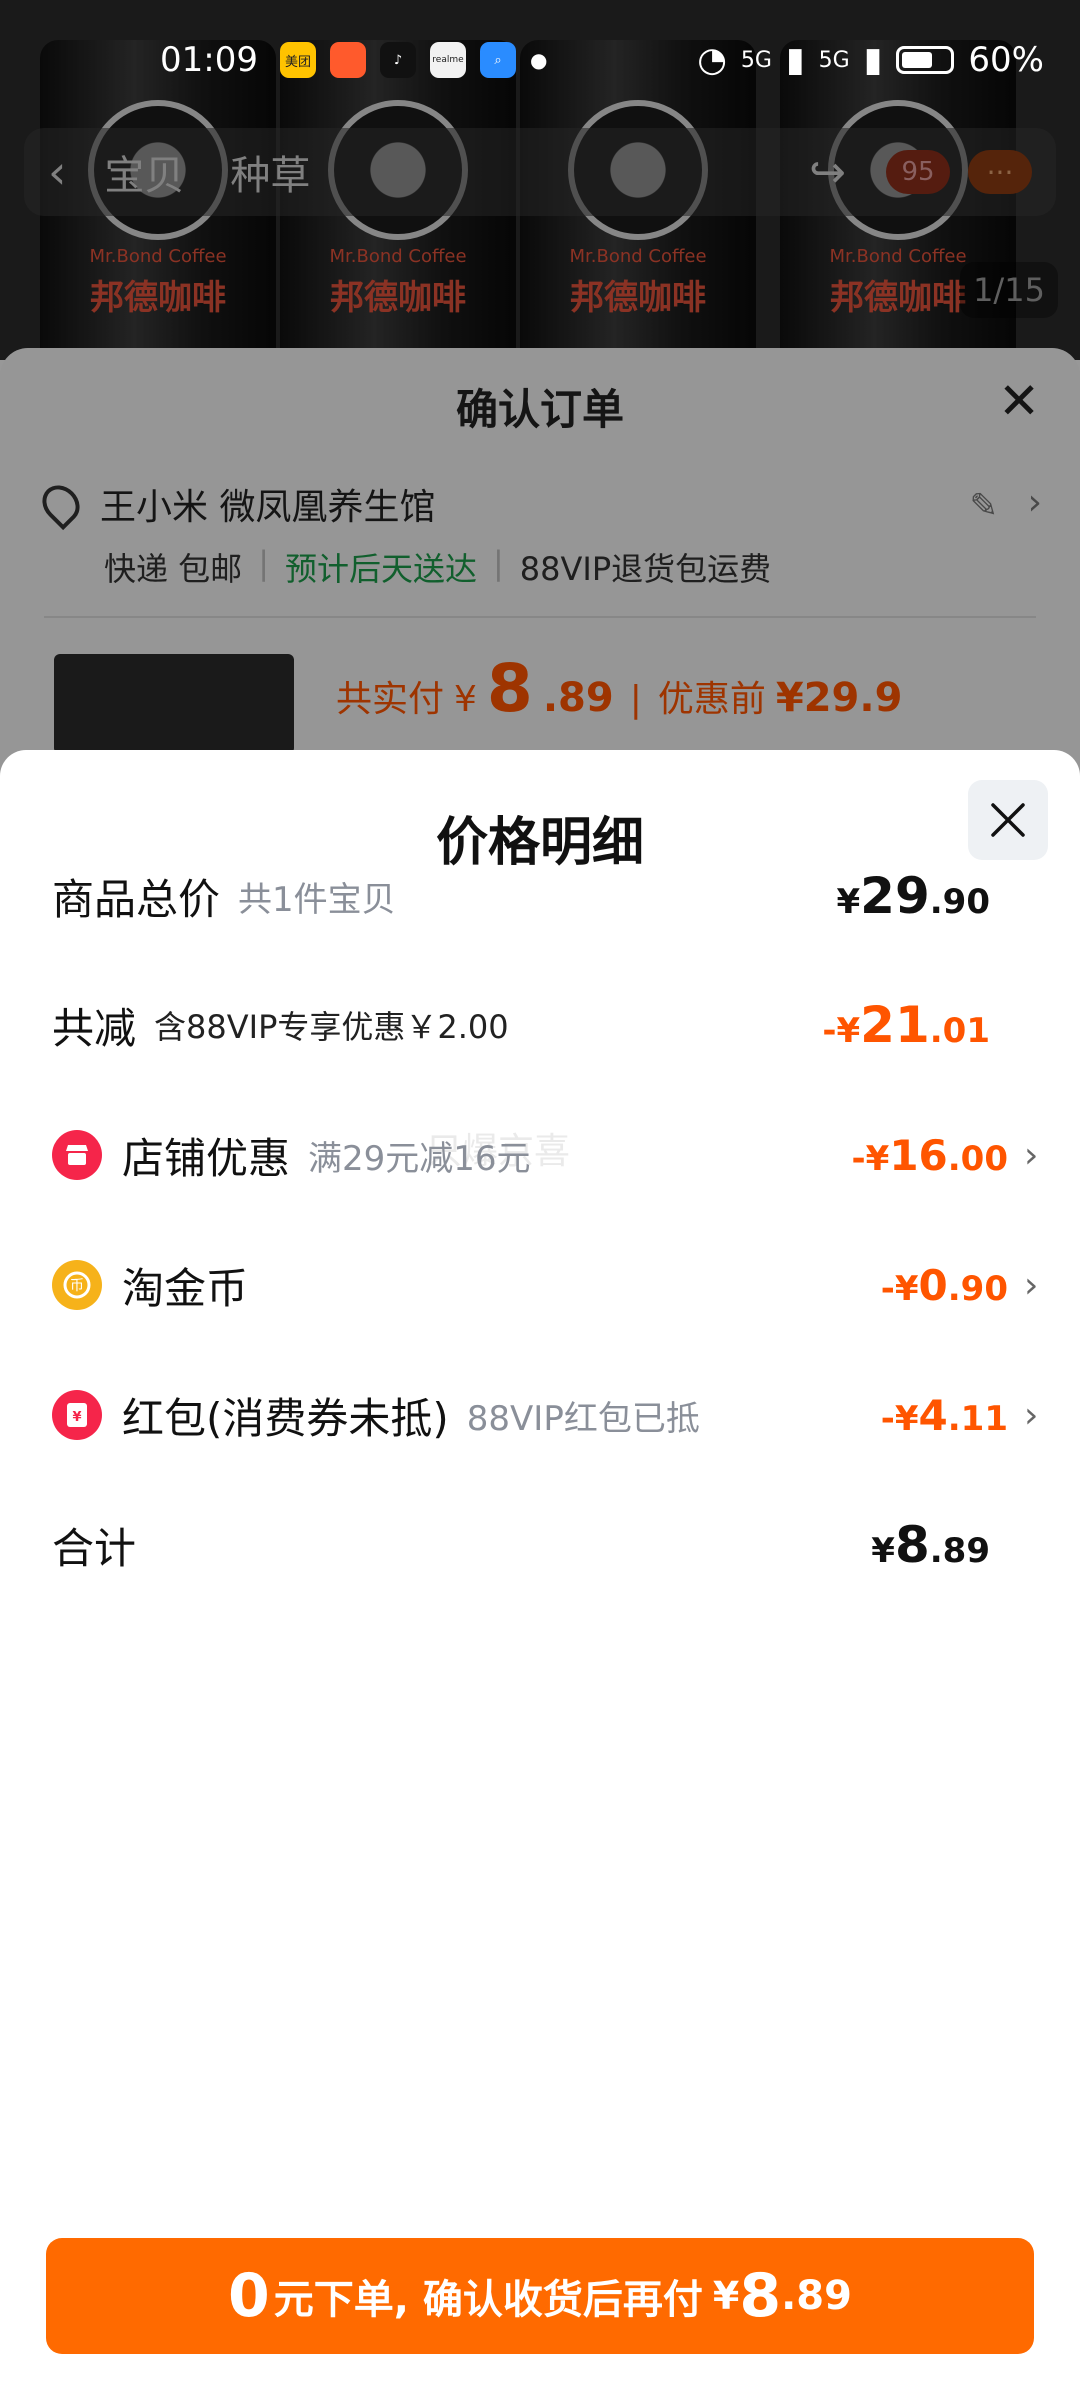 The image size is (1080, 2400). I want to click on coin-amount: -¥ 0.90, so click(944, 1285).